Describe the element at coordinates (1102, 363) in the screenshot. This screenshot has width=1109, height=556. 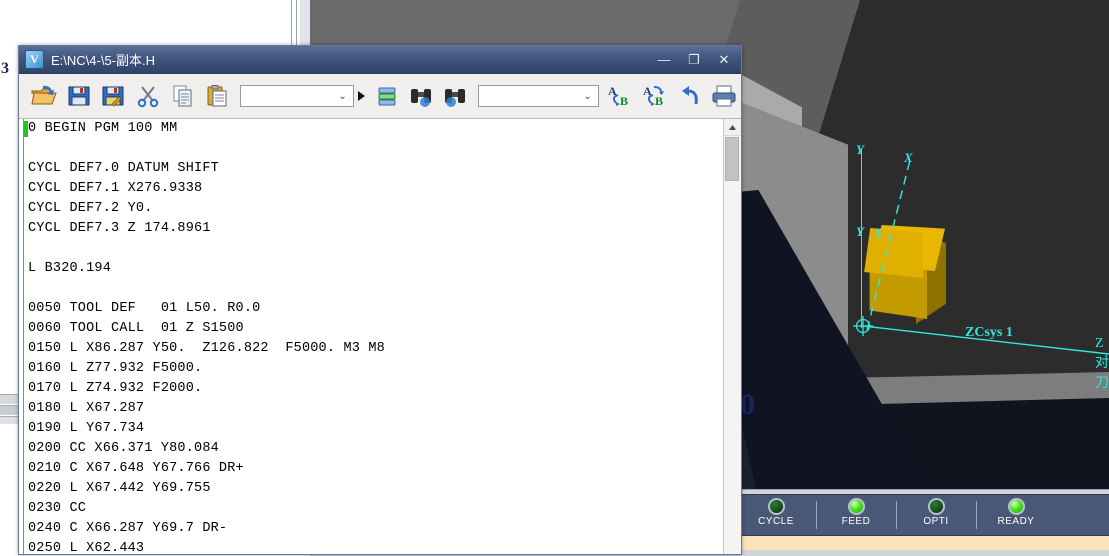
I see `z-tool-setting-label: Z对刀` at that location.